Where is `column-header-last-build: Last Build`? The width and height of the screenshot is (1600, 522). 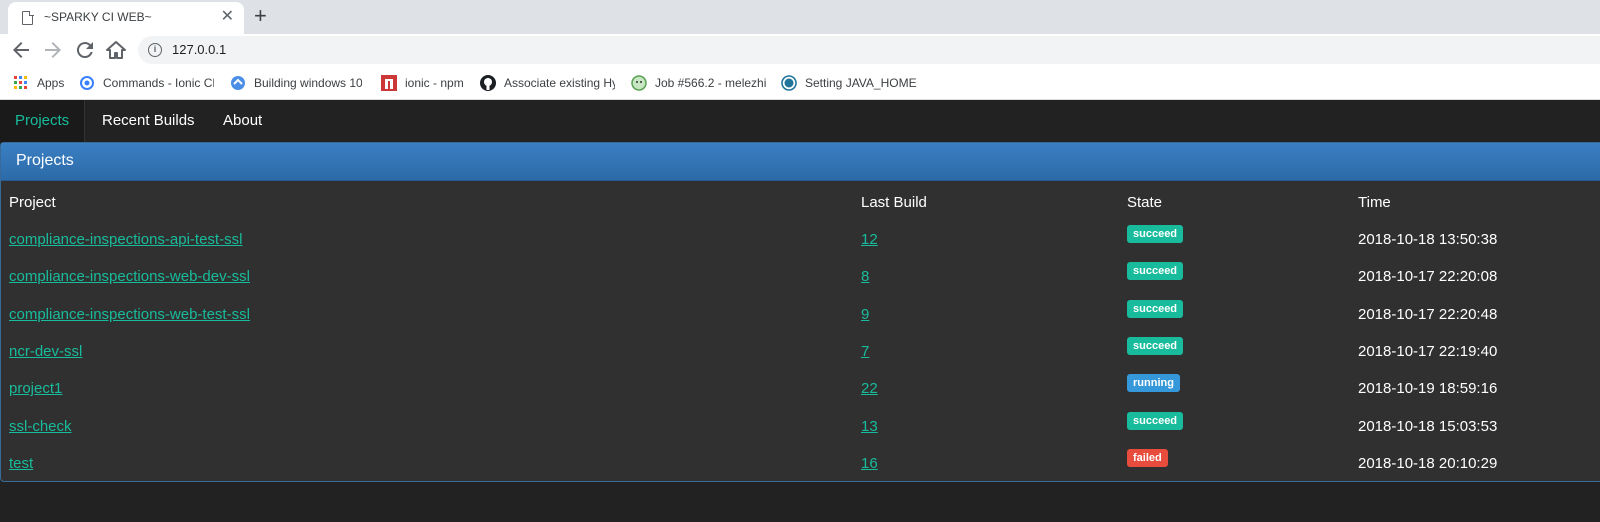 column-header-last-build: Last Build is located at coordinates (894, 202).